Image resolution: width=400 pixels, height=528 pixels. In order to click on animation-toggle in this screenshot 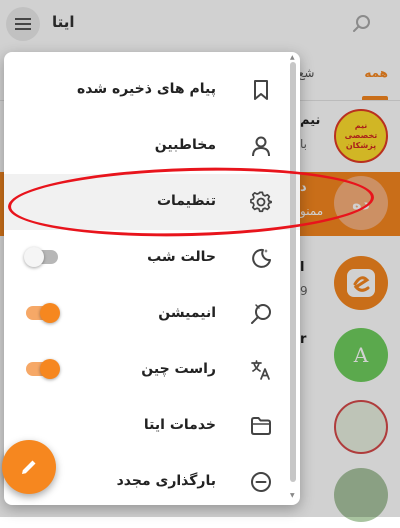, I will do `click(43, 313)`.